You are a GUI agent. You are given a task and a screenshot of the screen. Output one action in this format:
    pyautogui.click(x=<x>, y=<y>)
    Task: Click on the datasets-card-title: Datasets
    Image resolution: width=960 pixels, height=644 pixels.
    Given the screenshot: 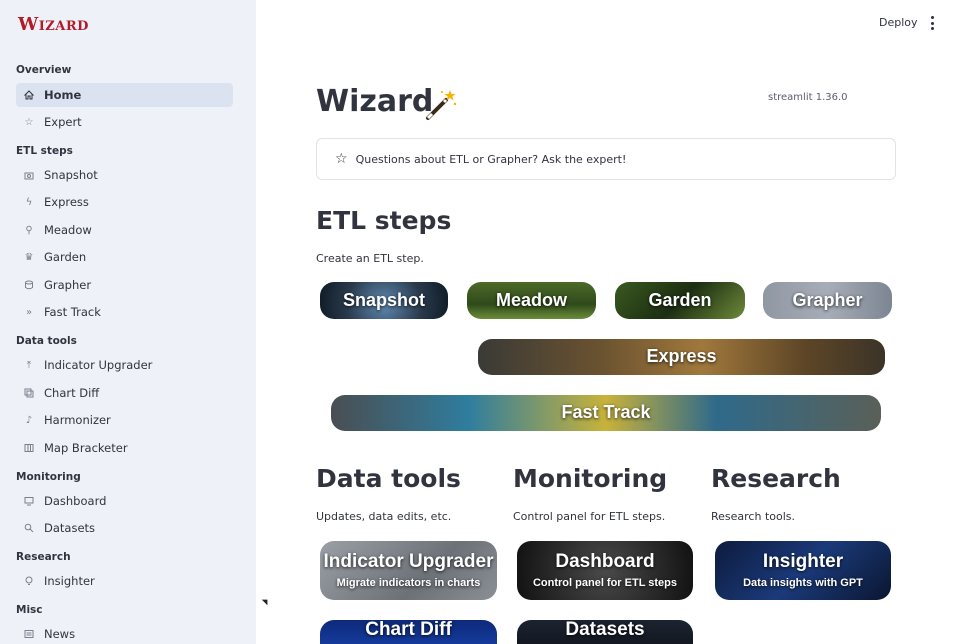 What is the action you would take?
    pyautogui.click(x=605, y=630)
    